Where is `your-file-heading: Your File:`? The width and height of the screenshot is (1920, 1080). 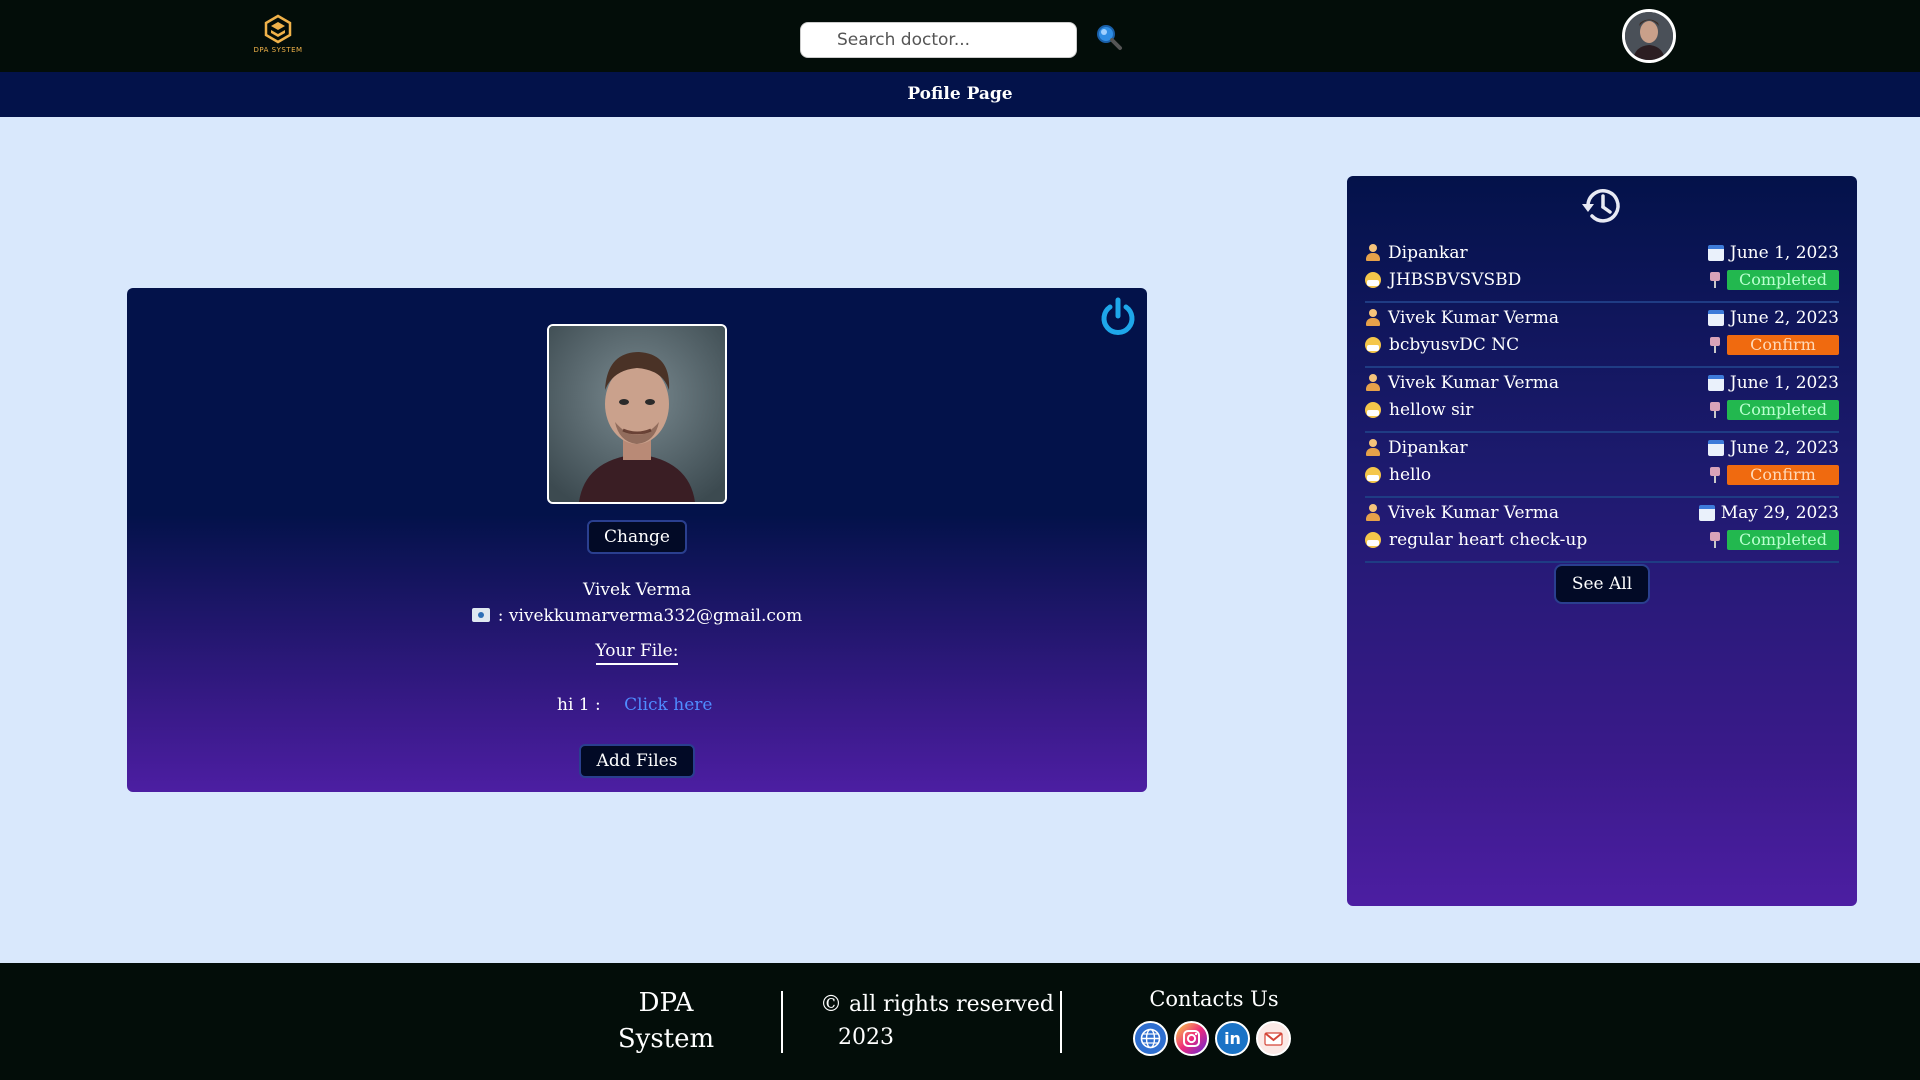
your-file-heading: Your File: is located at coordinates (637, 653).